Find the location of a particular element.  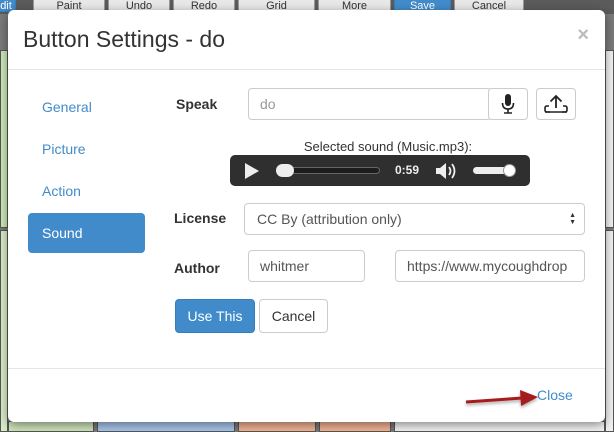

record-button is located at coordinates (508, 104).